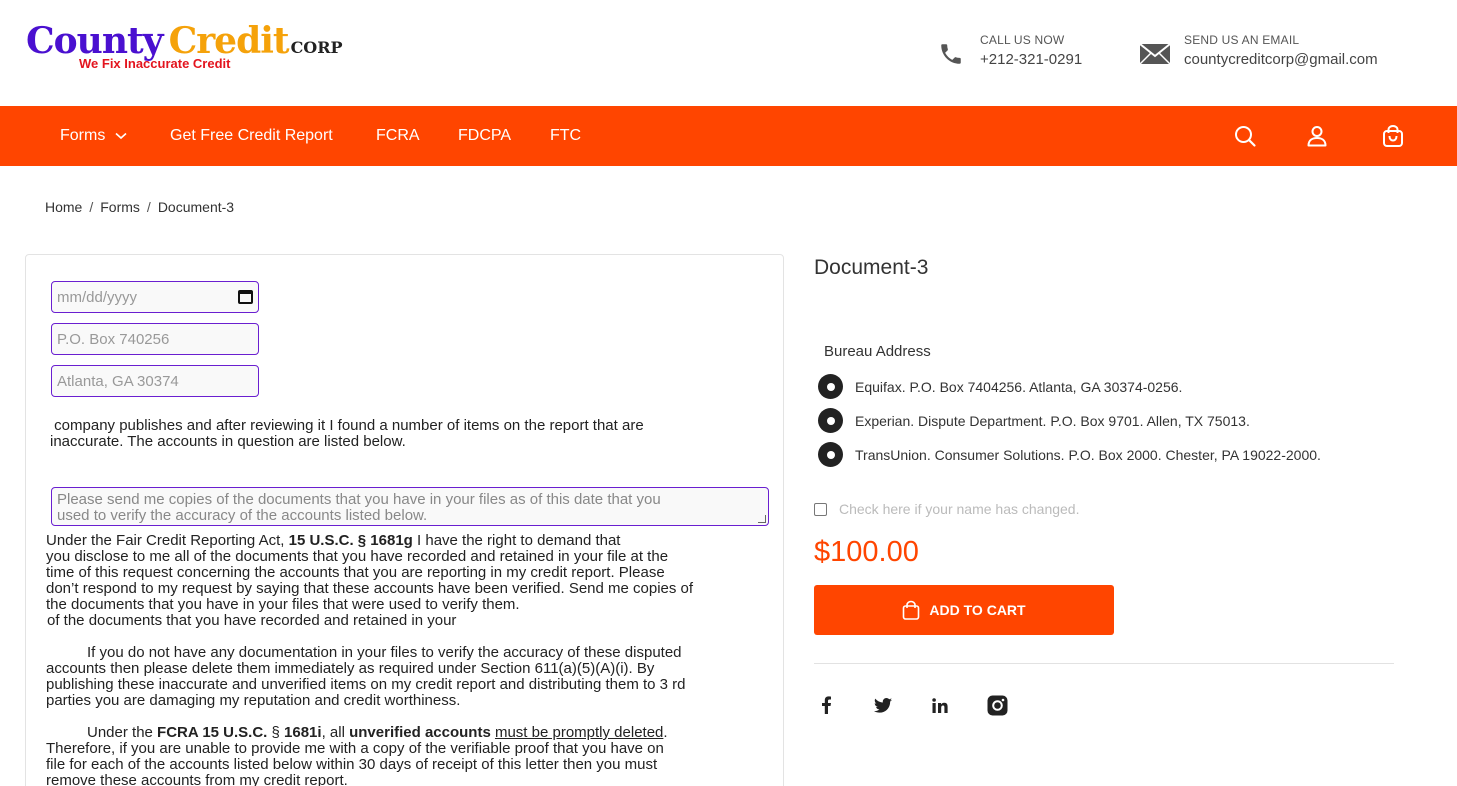  I want to click on name-changed-checkbox, so click(820, 509).